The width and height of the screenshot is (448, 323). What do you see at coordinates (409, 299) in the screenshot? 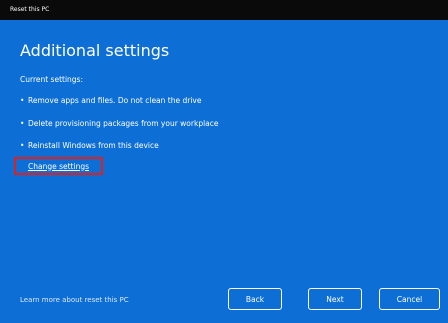
I see `cancel-button: Cancel` at bounding box center [409, 299].